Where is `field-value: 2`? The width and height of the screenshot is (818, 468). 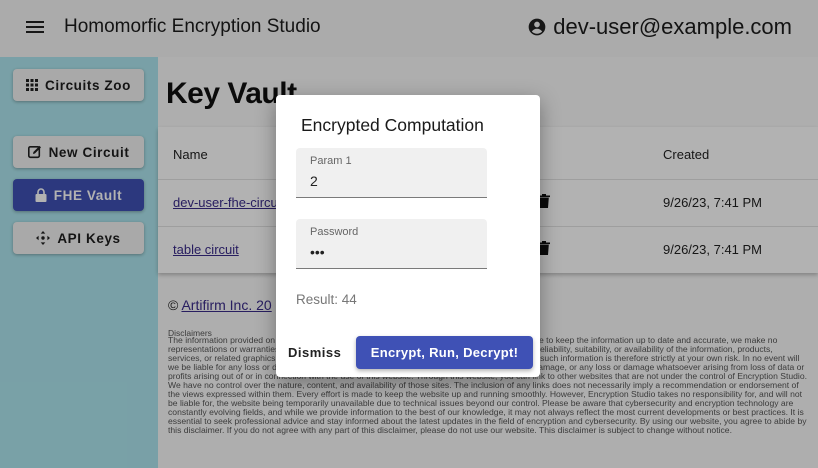 field-value: 2 is located at coordinates (314, 181).